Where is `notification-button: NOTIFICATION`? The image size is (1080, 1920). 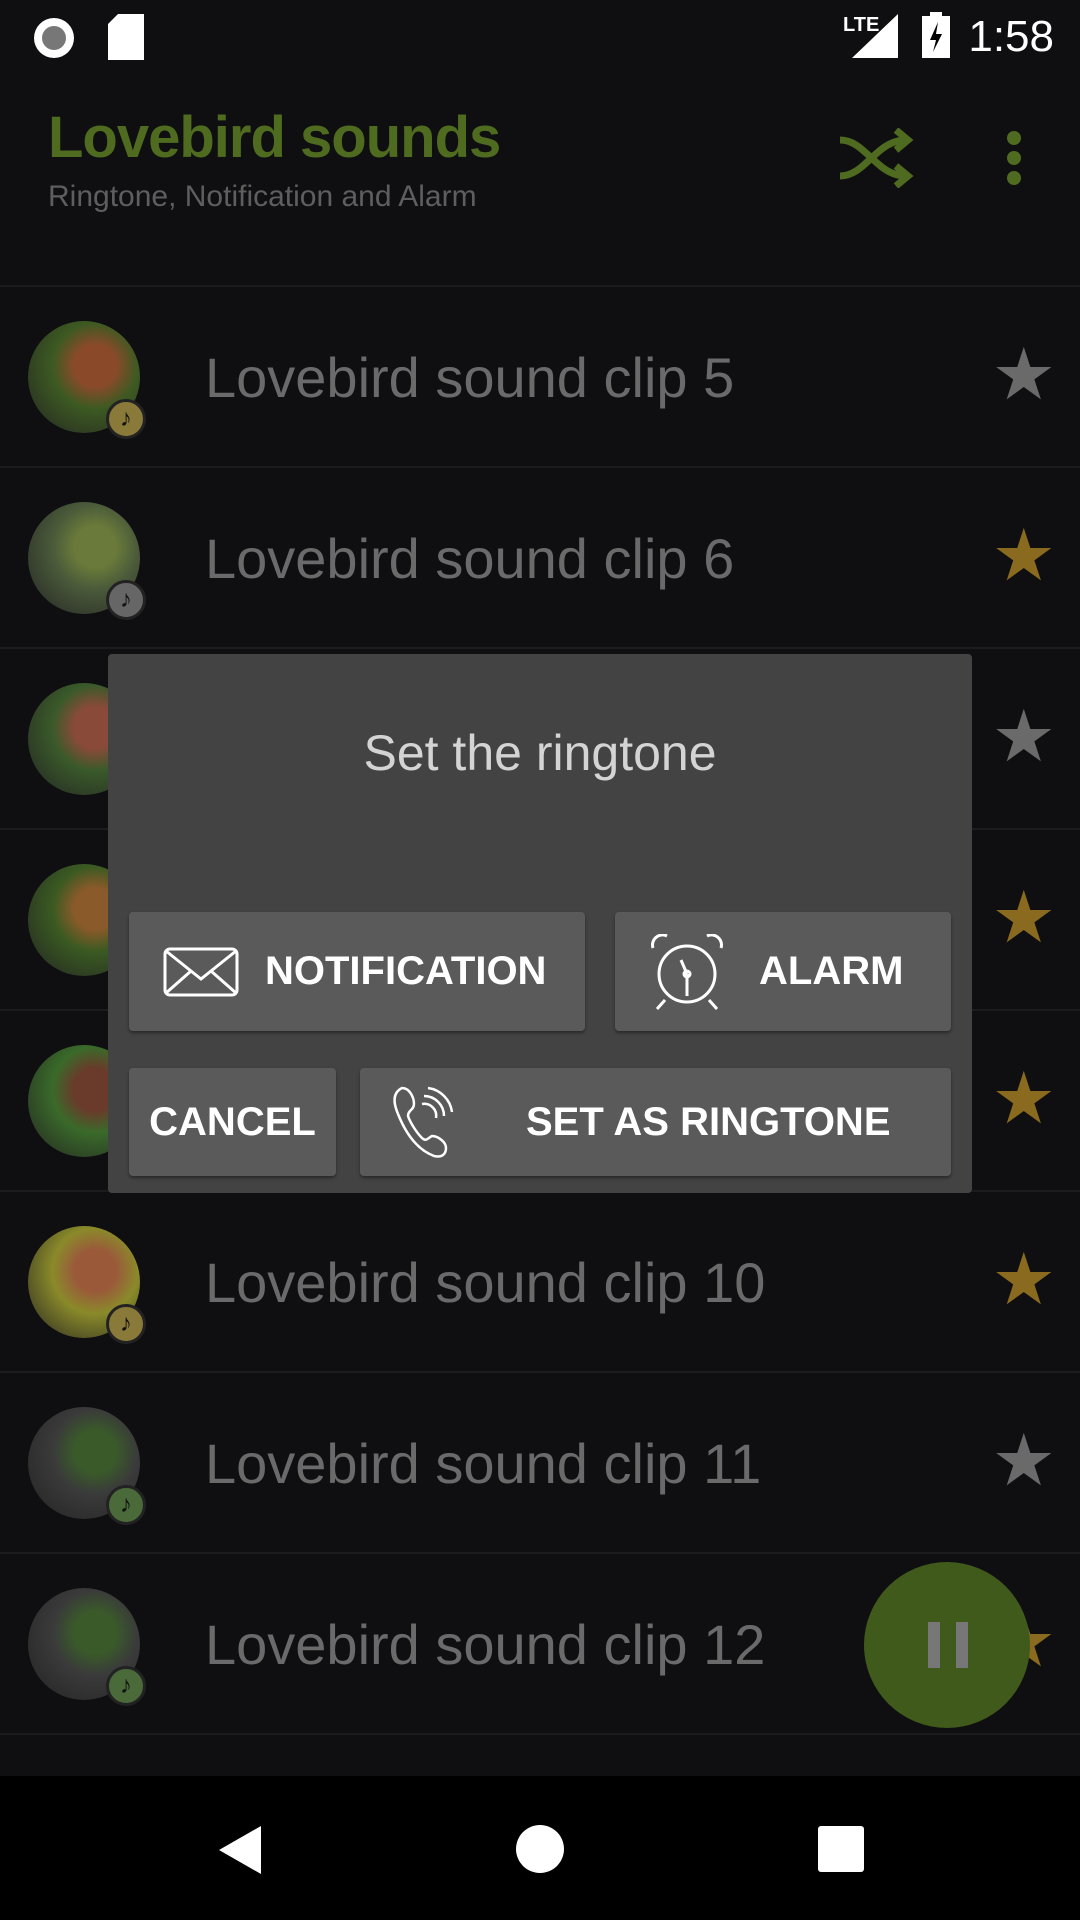
notification-button: NOTIFICATION is located at coordinates (357, 971).